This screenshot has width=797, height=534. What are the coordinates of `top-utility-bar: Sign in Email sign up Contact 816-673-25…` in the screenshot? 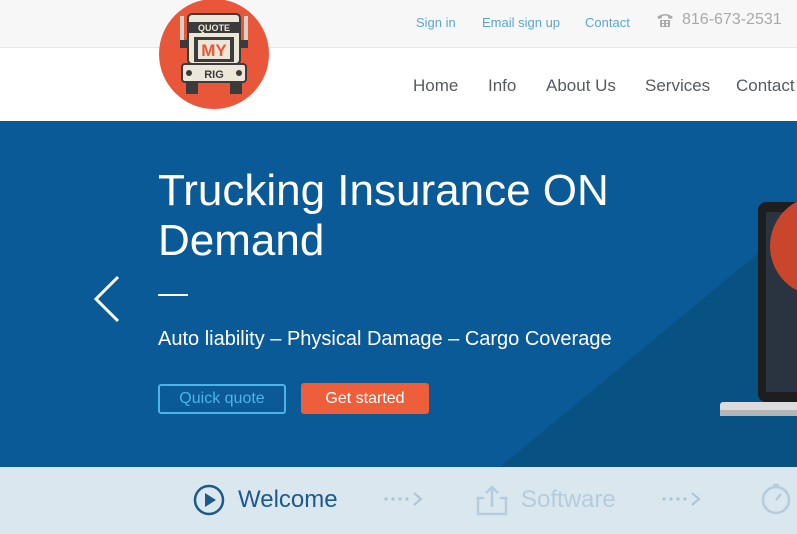 It's located at (398, 24).